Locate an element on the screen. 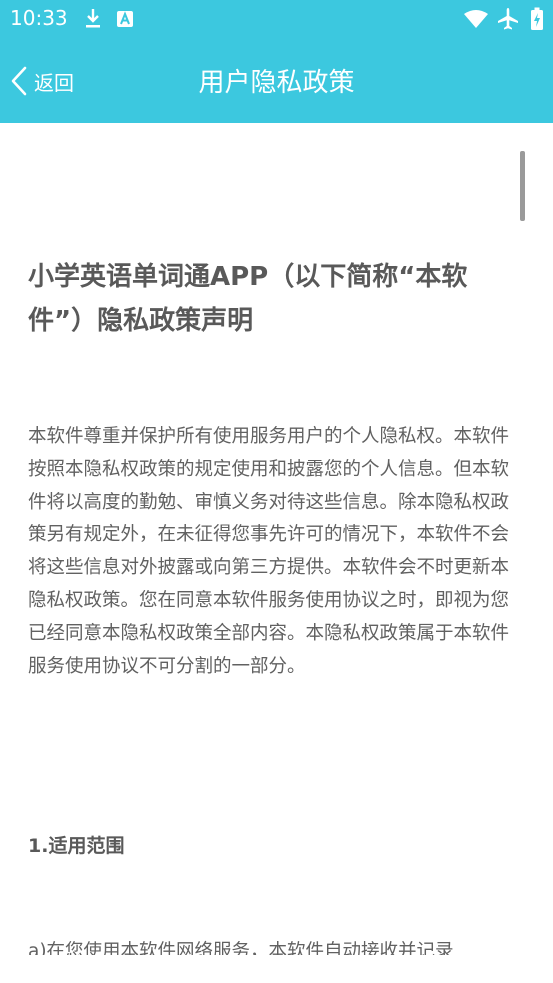 The height and width of the screenshot is (983, 553). back-label: 返回 is located at coordinates (54, 82).